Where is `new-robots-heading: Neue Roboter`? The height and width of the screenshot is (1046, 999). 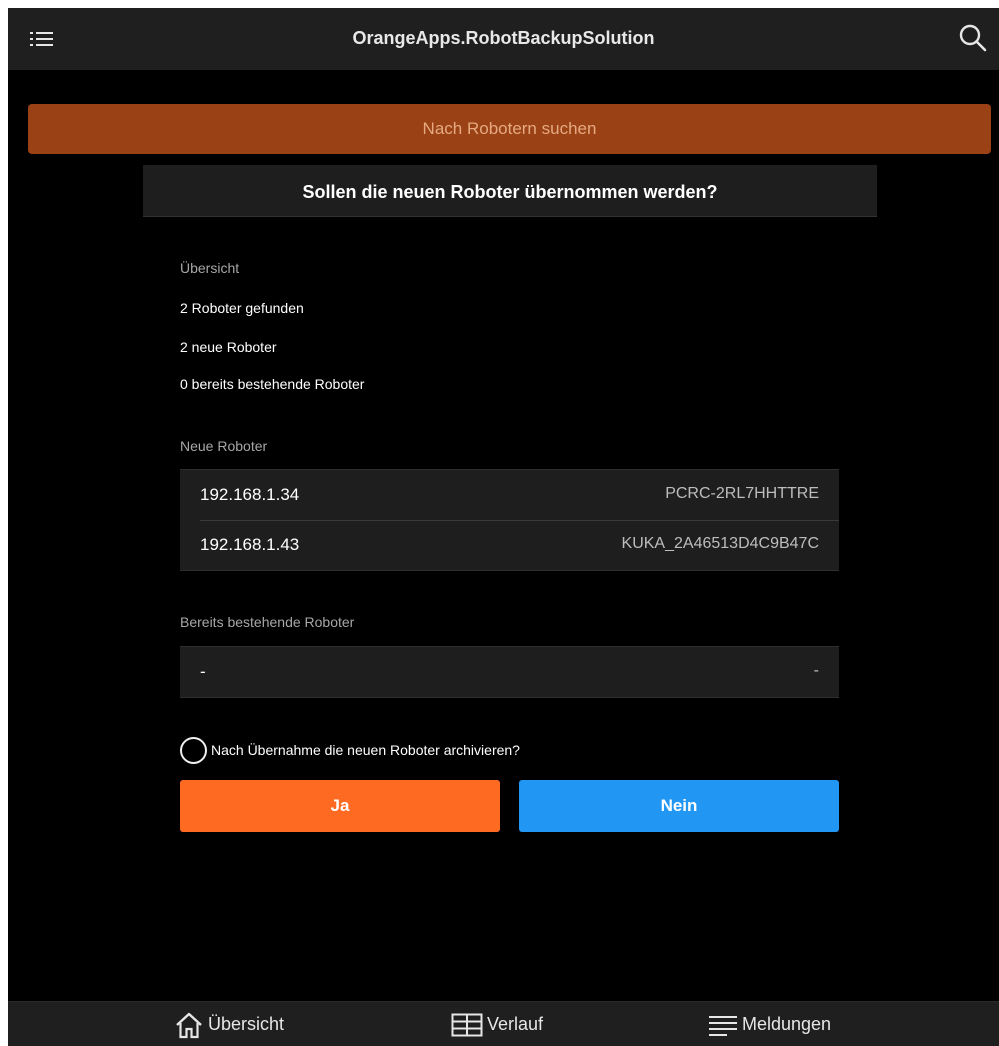
new-robots-heading: Neue Roboter is located at coordinates (224, 446).